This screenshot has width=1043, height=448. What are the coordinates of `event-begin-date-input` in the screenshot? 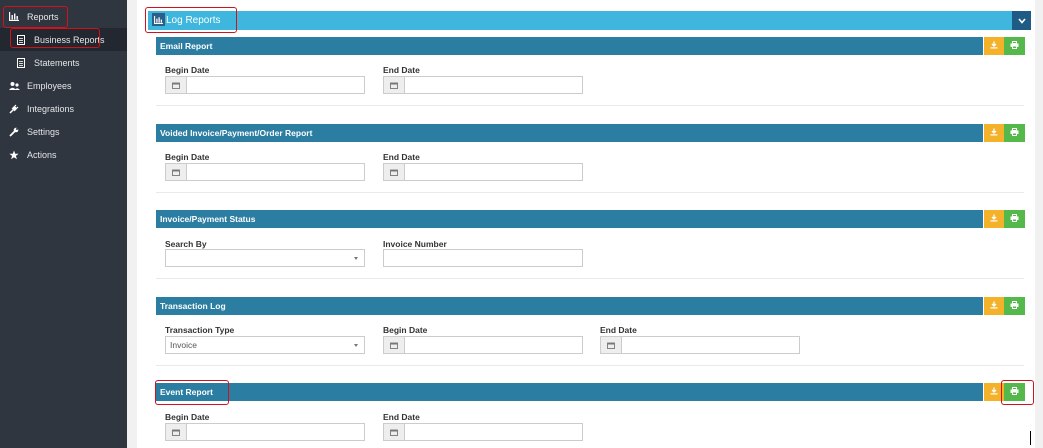 It's located at (265, 432).